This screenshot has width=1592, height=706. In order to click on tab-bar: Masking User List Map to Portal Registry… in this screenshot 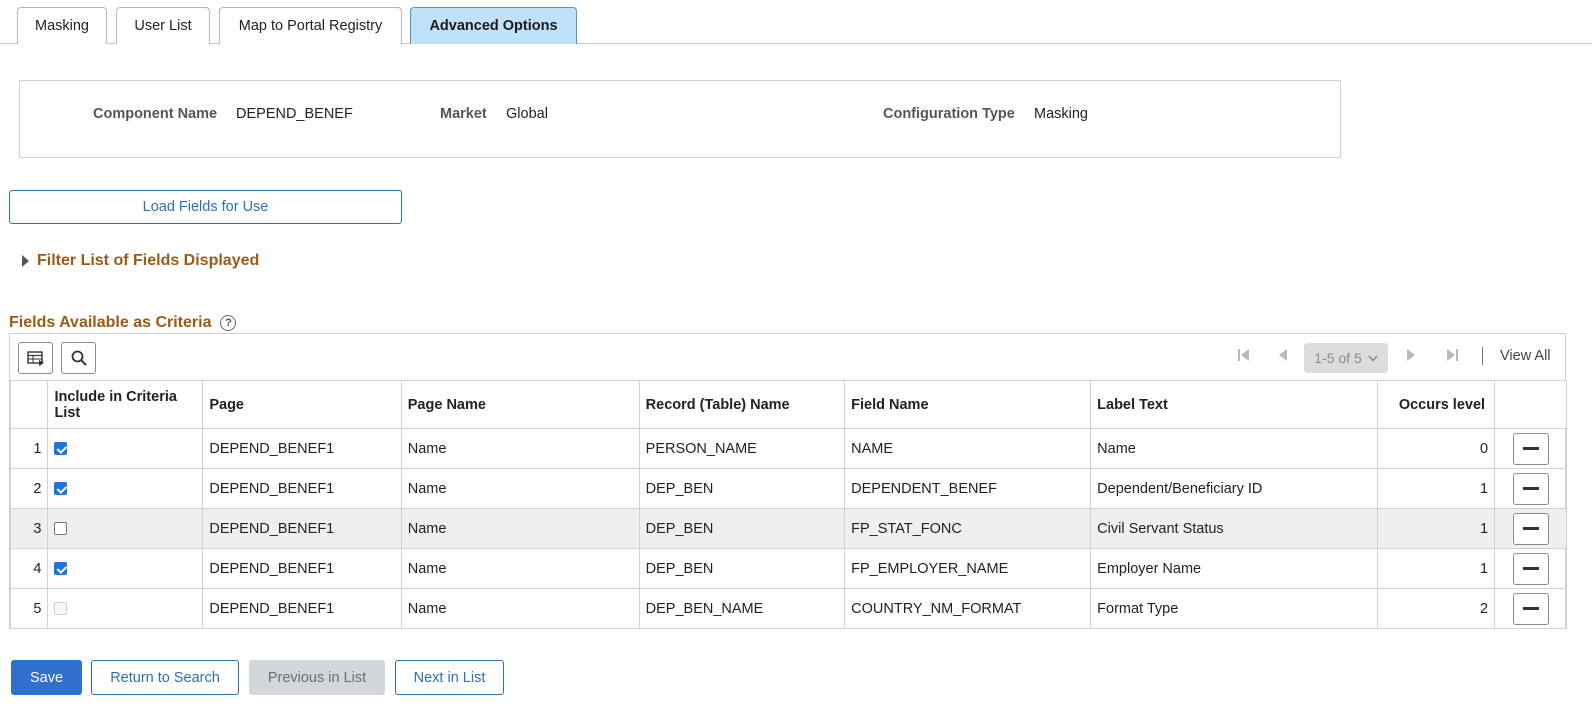, I will do `click(796, 22)`.